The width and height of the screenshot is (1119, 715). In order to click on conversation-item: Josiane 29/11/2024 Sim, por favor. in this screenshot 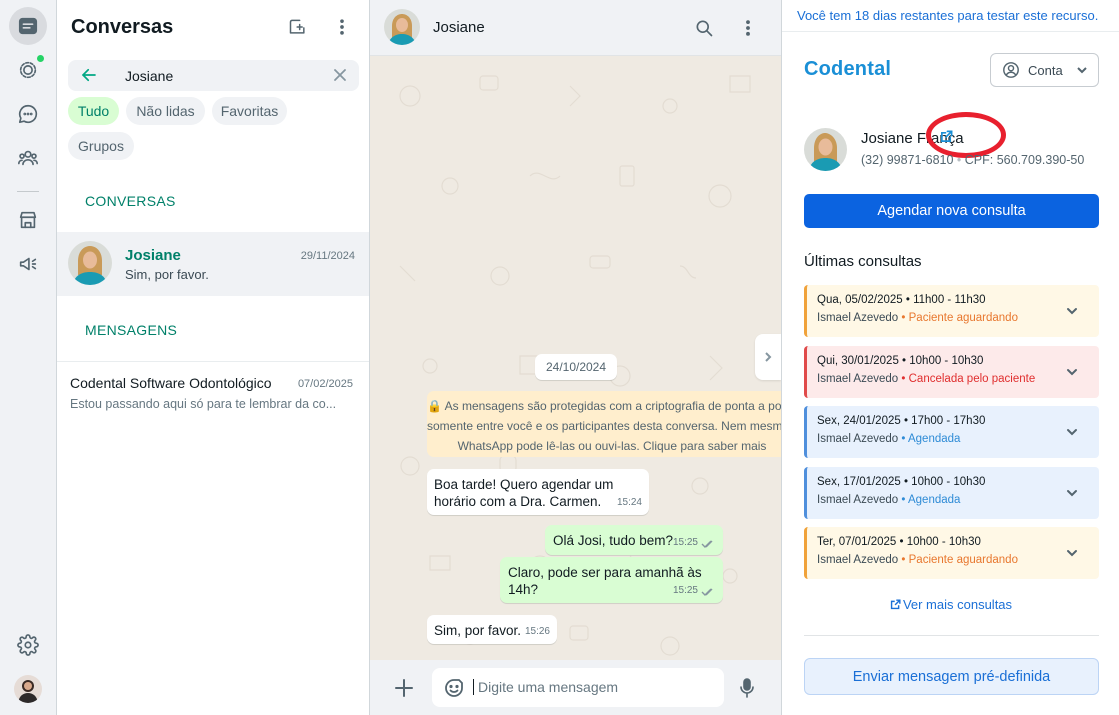, I will do `click(213, 264)`.